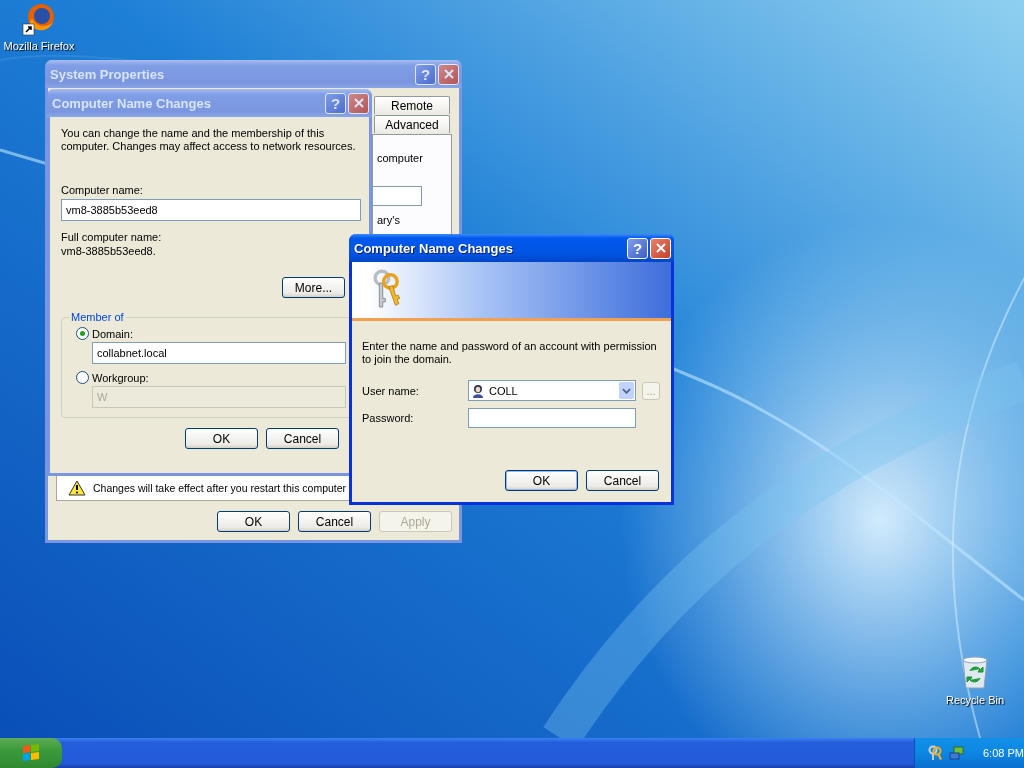  I want to click on radio-label: Domain:, so click(112, 333).